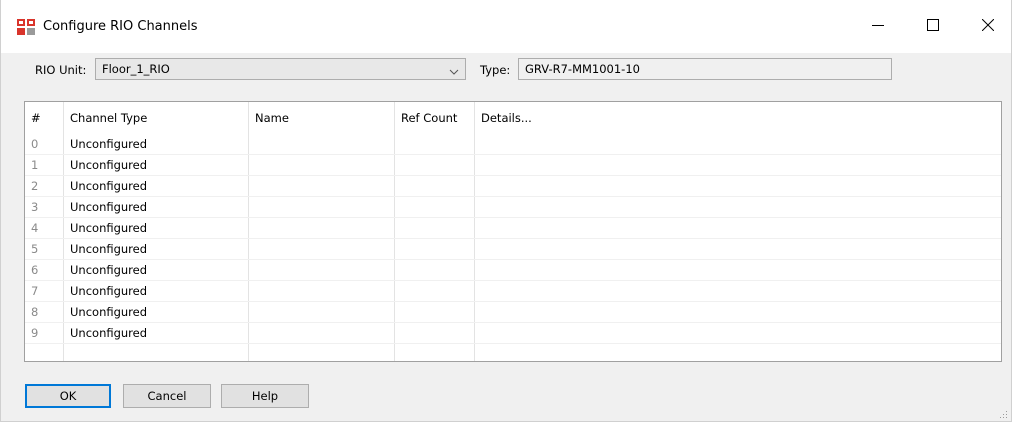  I want to click on table-row: 3 Unconfigured, so click(513, 207).